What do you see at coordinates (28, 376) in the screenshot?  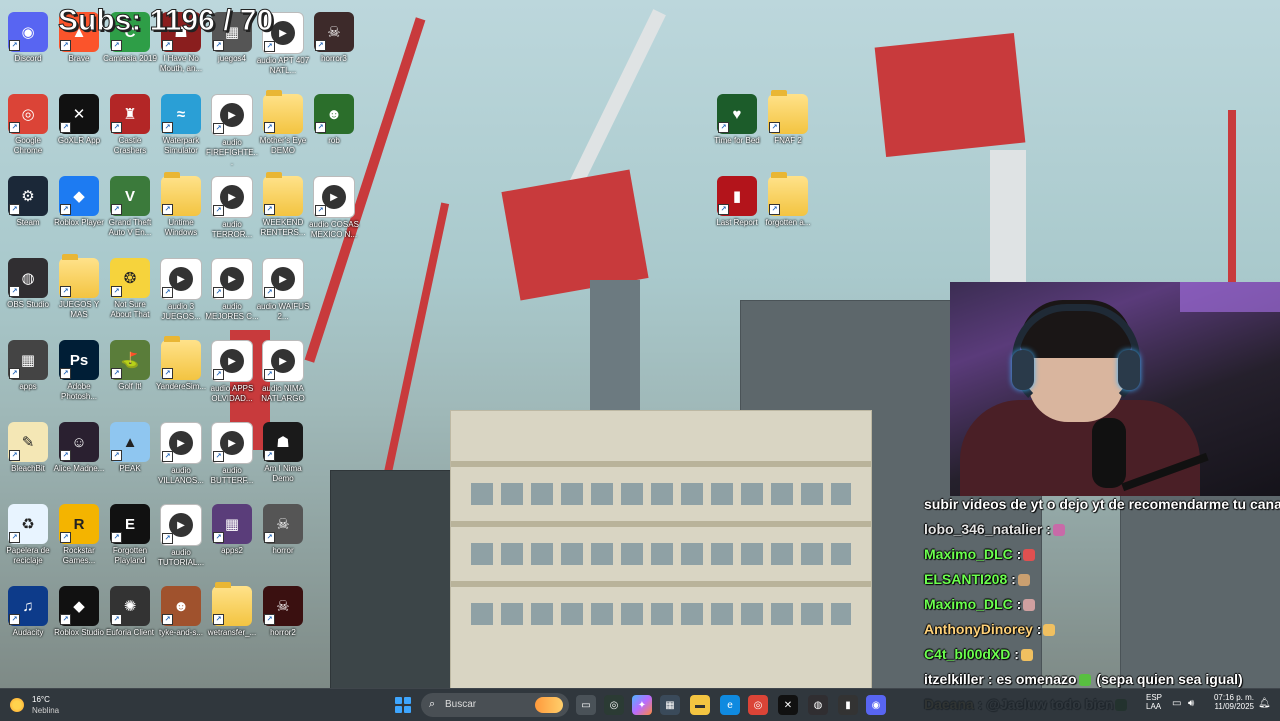 I see `desktop-icon: ▦ ↗ apps` at bounding box center [28, 376].